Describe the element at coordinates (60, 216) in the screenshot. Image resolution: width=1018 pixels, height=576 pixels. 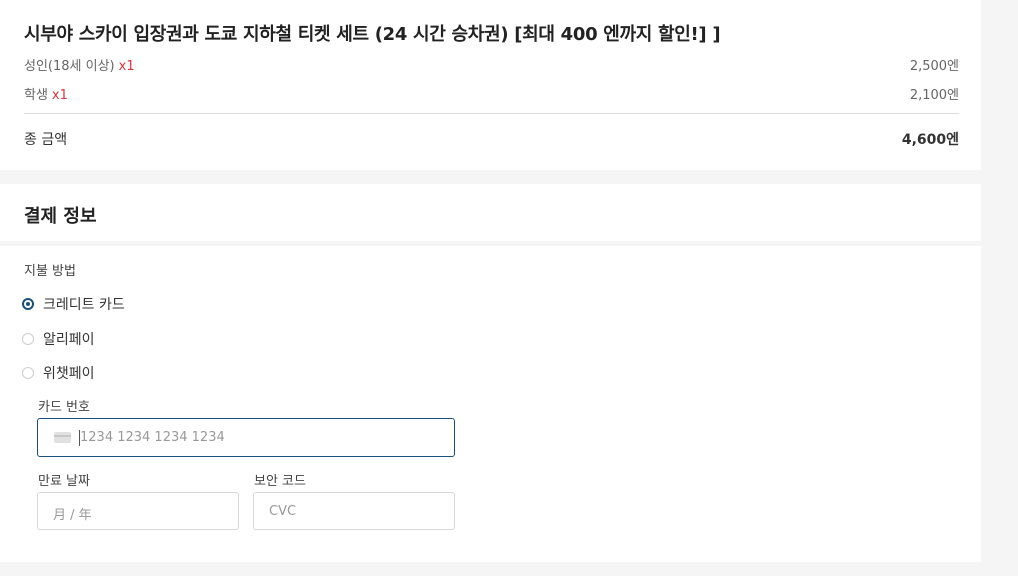
I see `payment-title: 결제 정보` at that location.